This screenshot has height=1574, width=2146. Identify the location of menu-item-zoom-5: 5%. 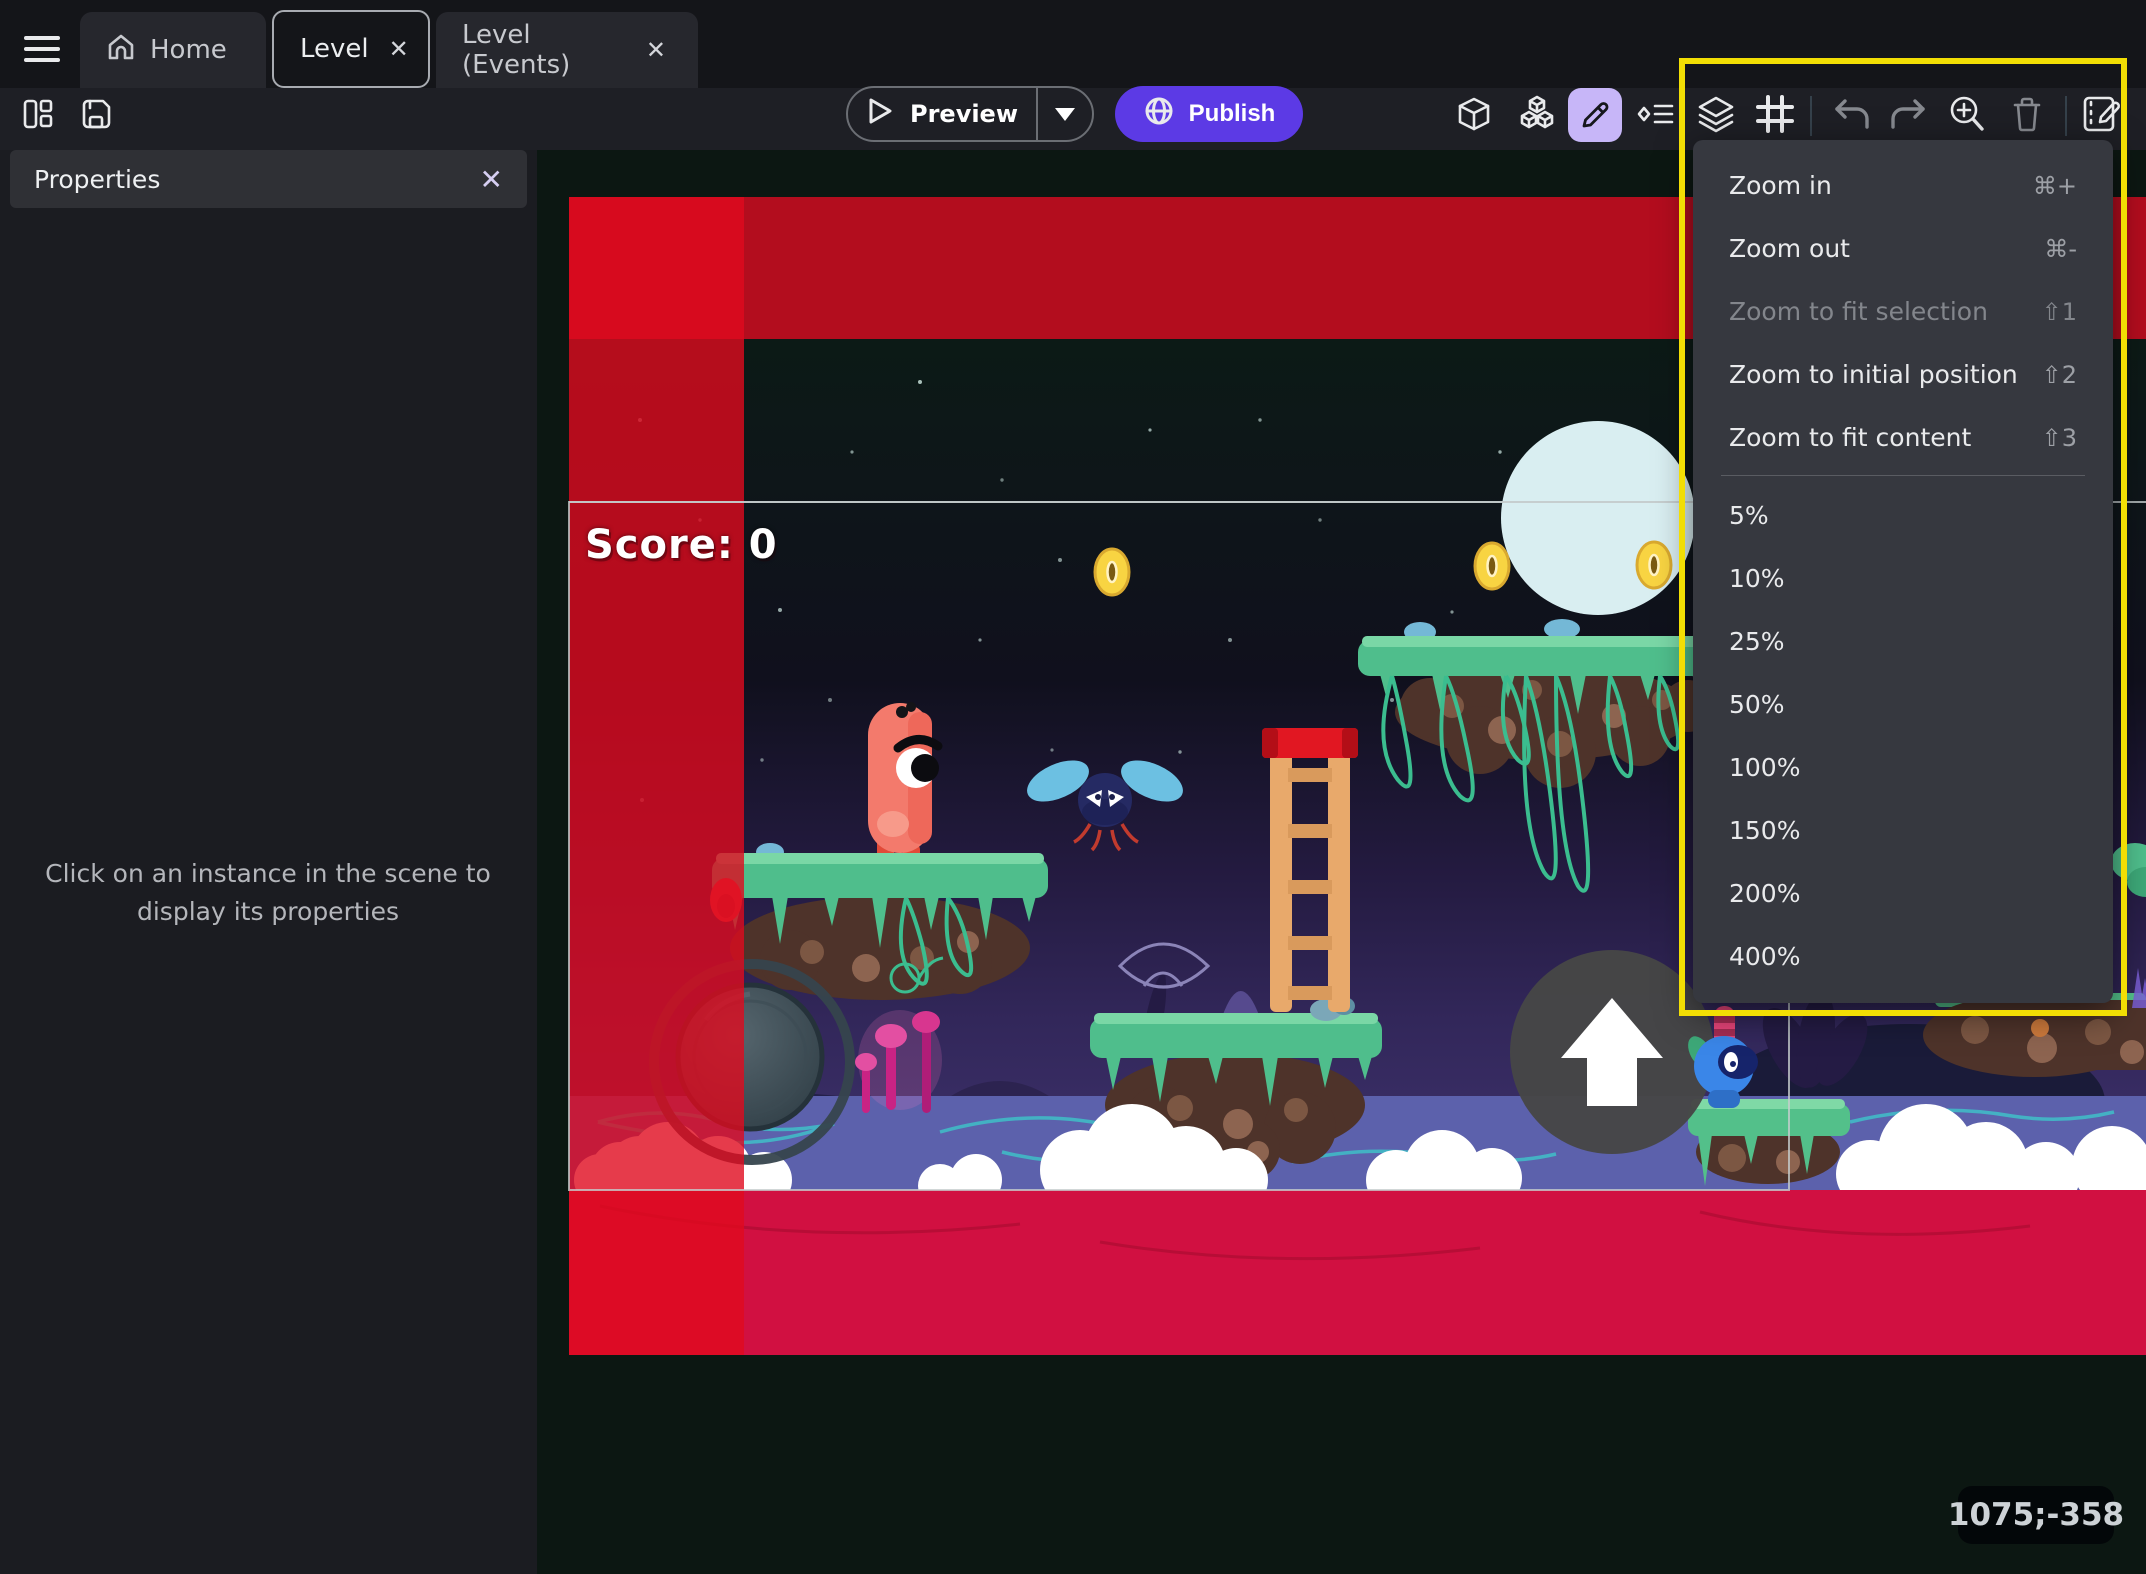
(1903, 515).